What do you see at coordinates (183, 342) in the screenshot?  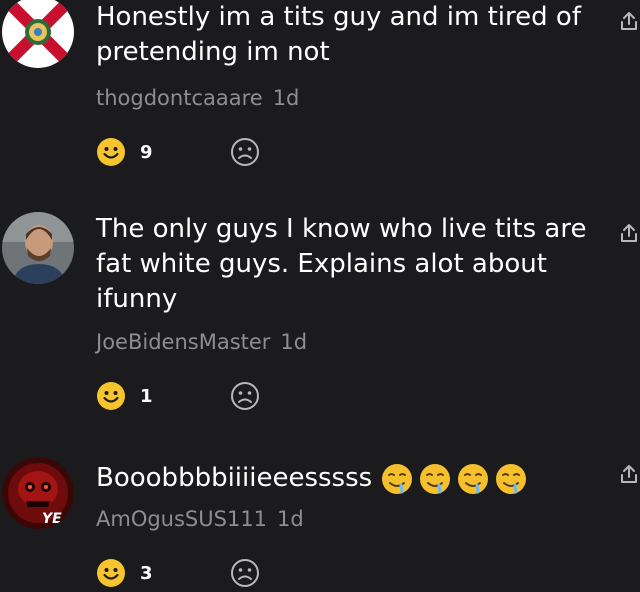 I see `comment-author: JoeBidensMaster` at bounding box center [183, 342].